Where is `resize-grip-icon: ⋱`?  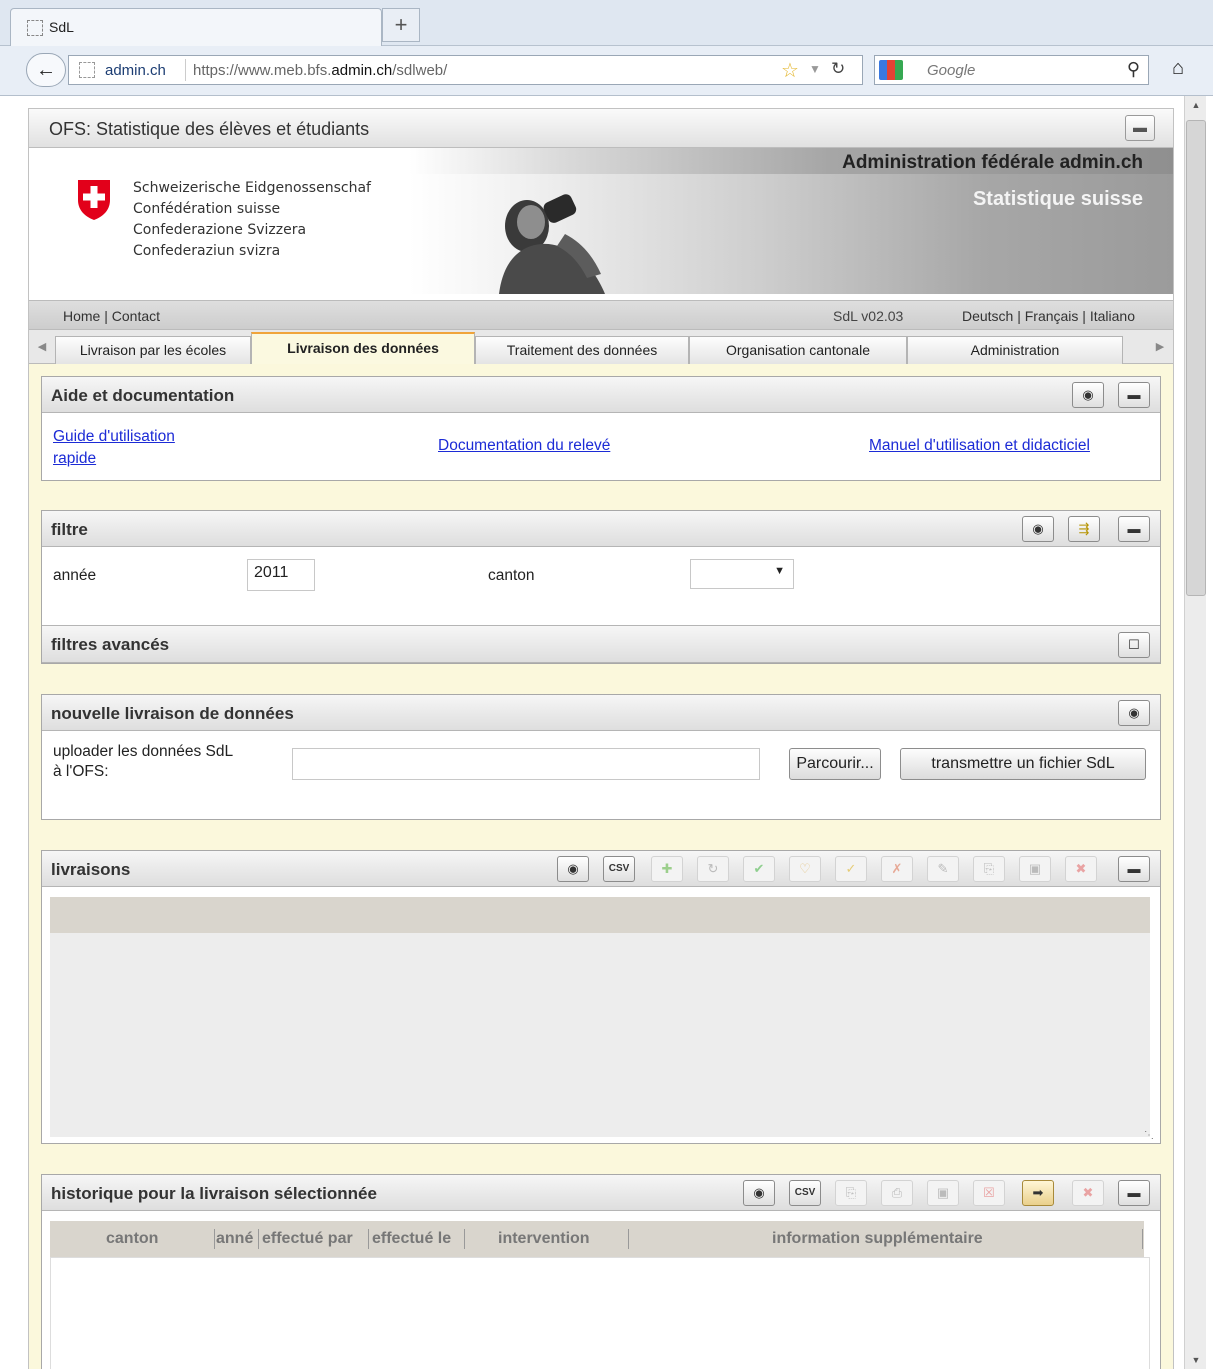 resize-grip-icon: ⋱ is located at coordinates (1149, 1135).